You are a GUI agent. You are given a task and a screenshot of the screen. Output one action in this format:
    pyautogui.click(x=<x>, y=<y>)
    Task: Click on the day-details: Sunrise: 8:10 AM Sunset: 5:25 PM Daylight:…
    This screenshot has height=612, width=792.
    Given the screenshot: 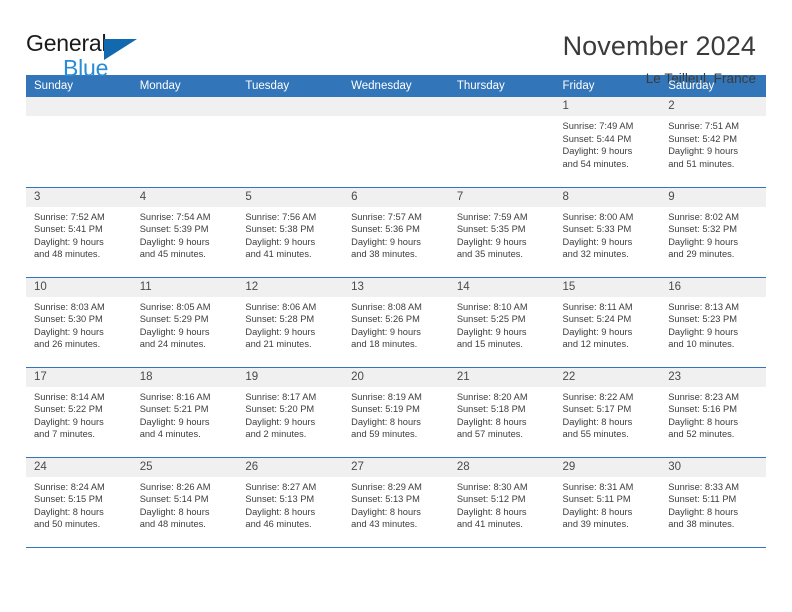 What is the action you would take?
    pyautogui.click(x=502, y=324)
    